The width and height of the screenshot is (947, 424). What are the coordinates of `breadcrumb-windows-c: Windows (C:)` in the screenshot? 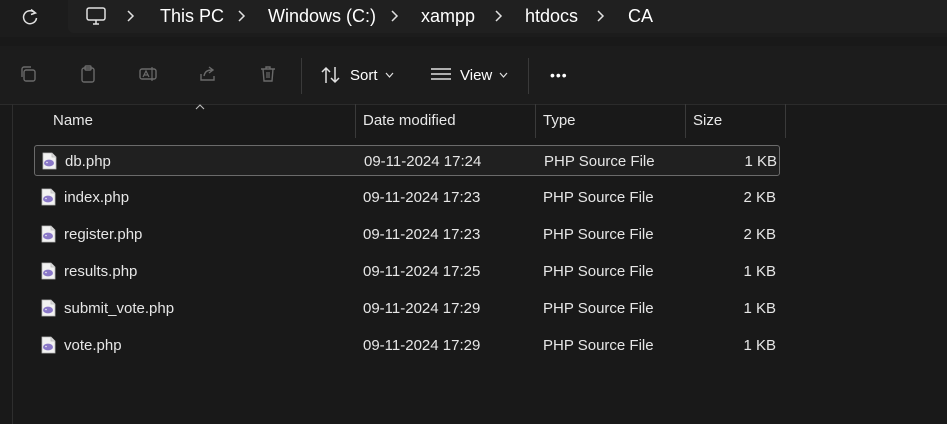 It's located at (322, 16).